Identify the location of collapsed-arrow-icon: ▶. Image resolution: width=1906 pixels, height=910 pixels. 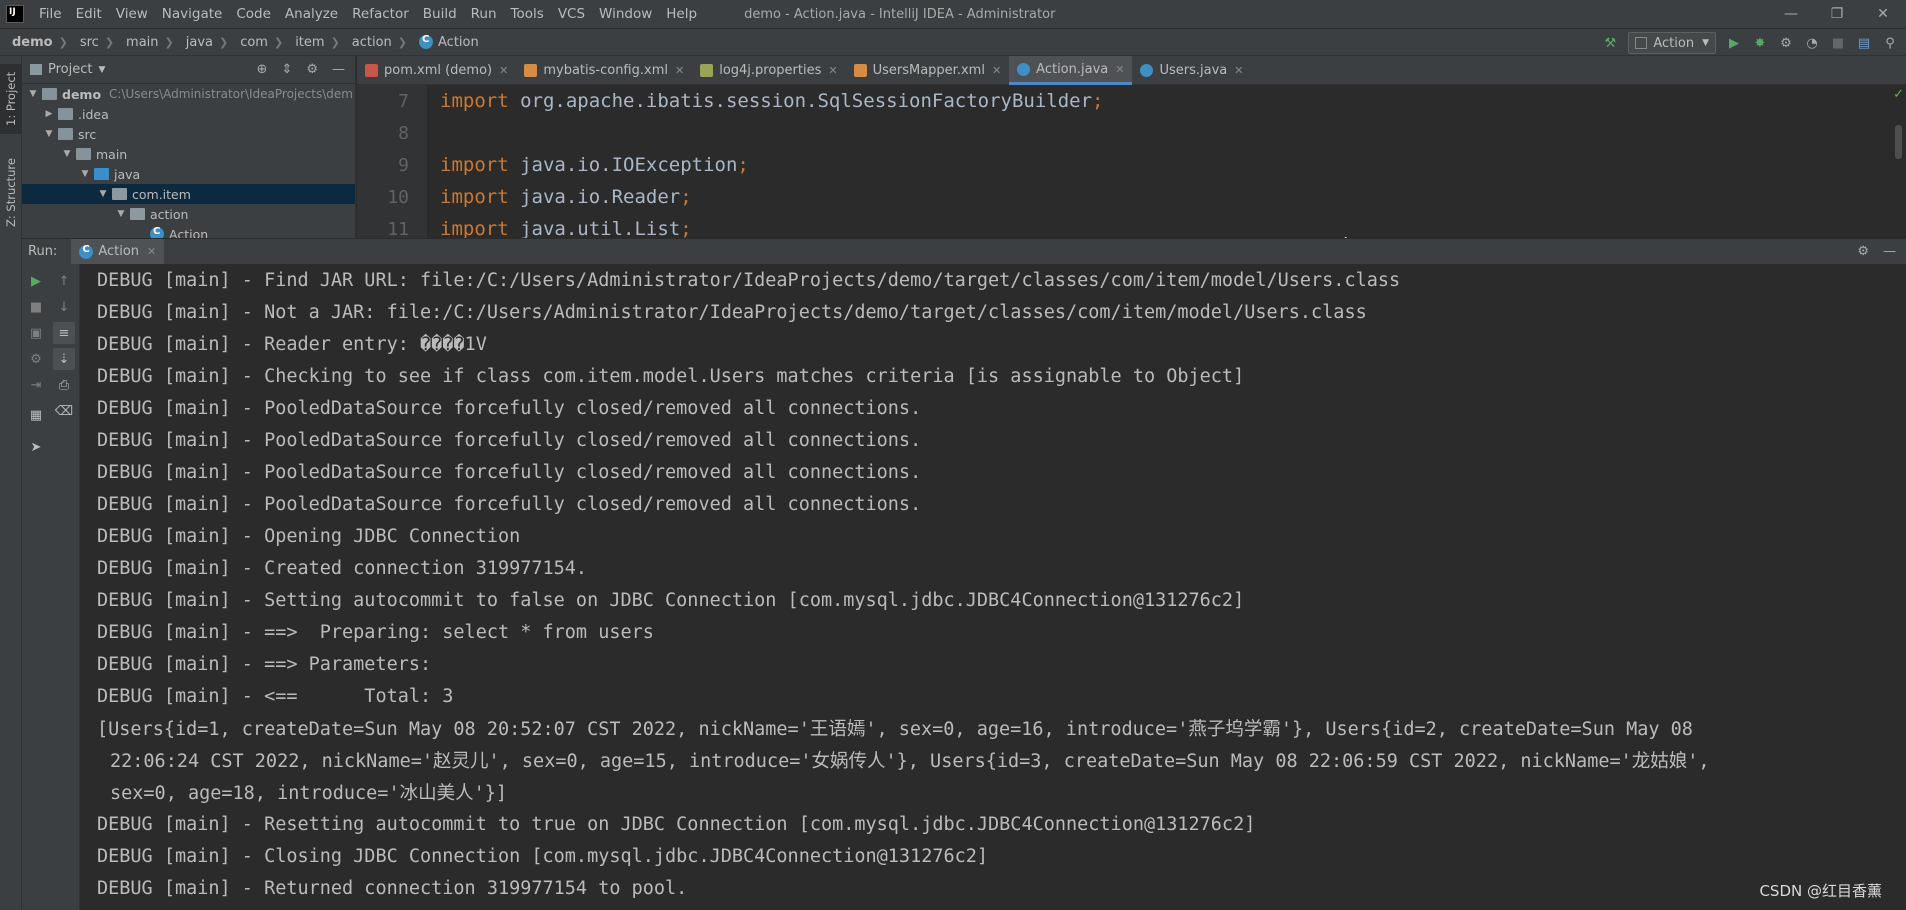
(49, 114).